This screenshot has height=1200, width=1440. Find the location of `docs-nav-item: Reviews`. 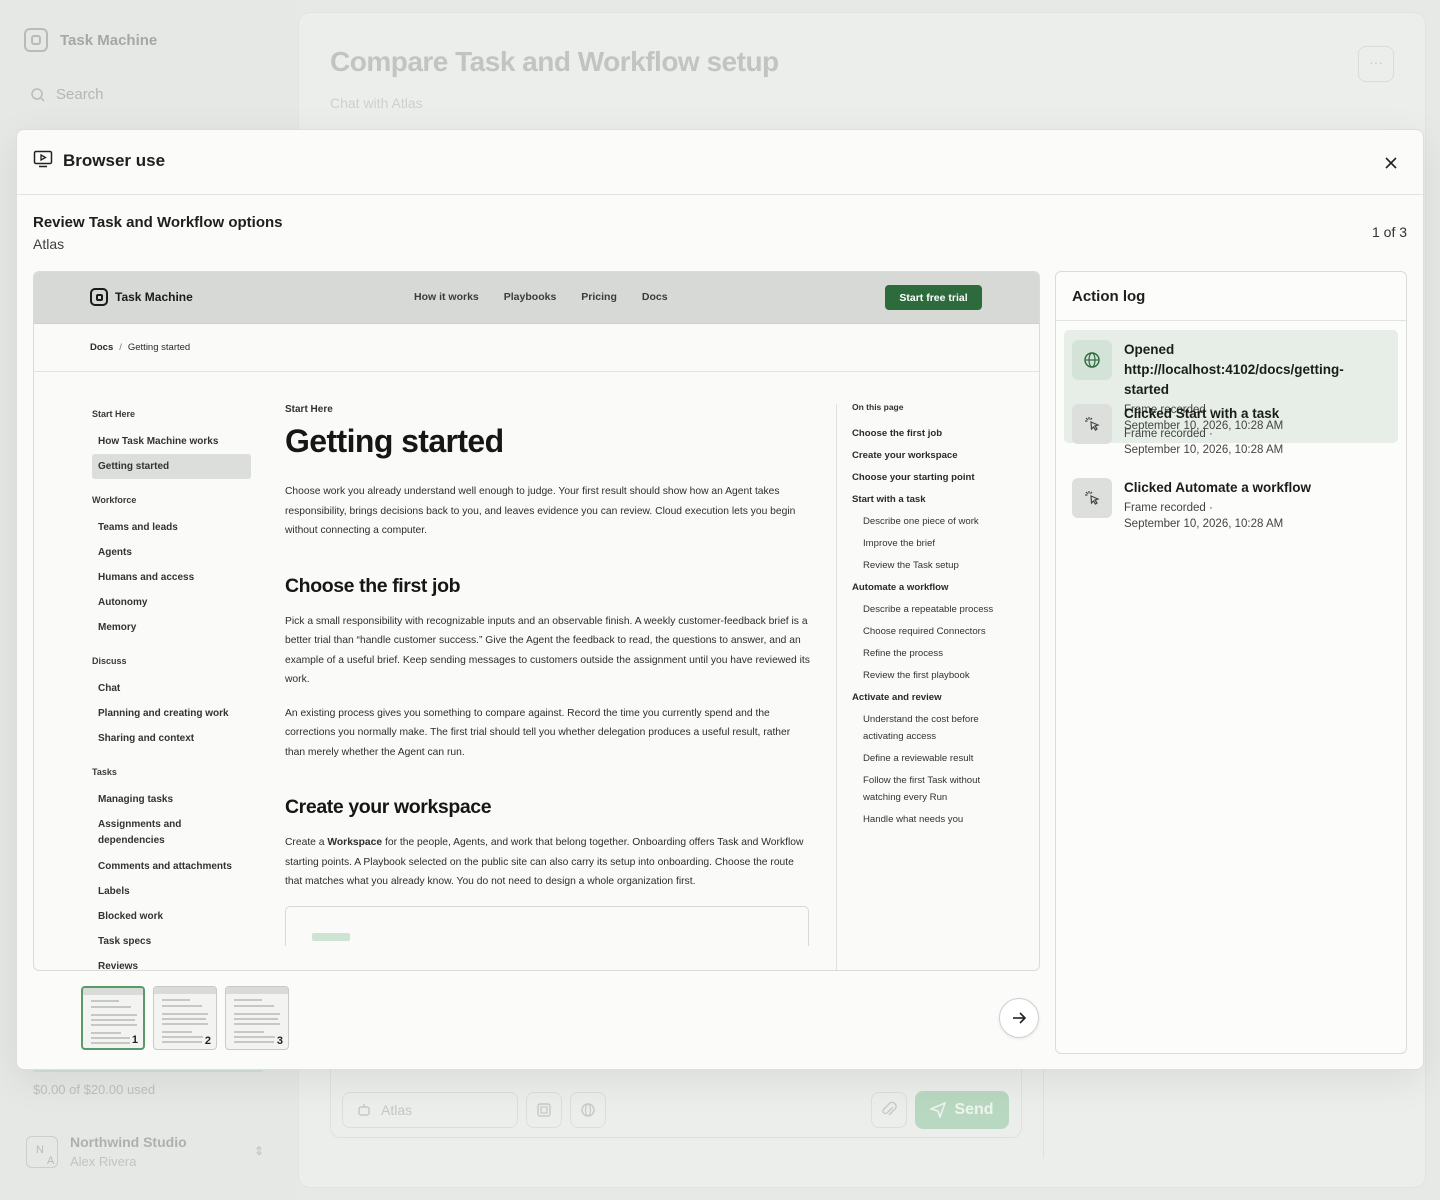

docs-nav-item: Reviews is located at coordinates (174, 962).